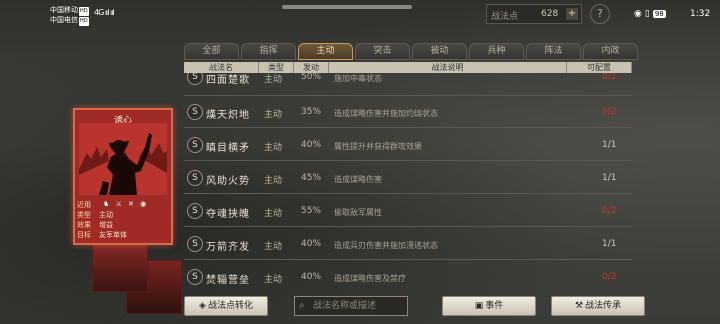  I want to click on col-name: 战法名, so click(221, 67).